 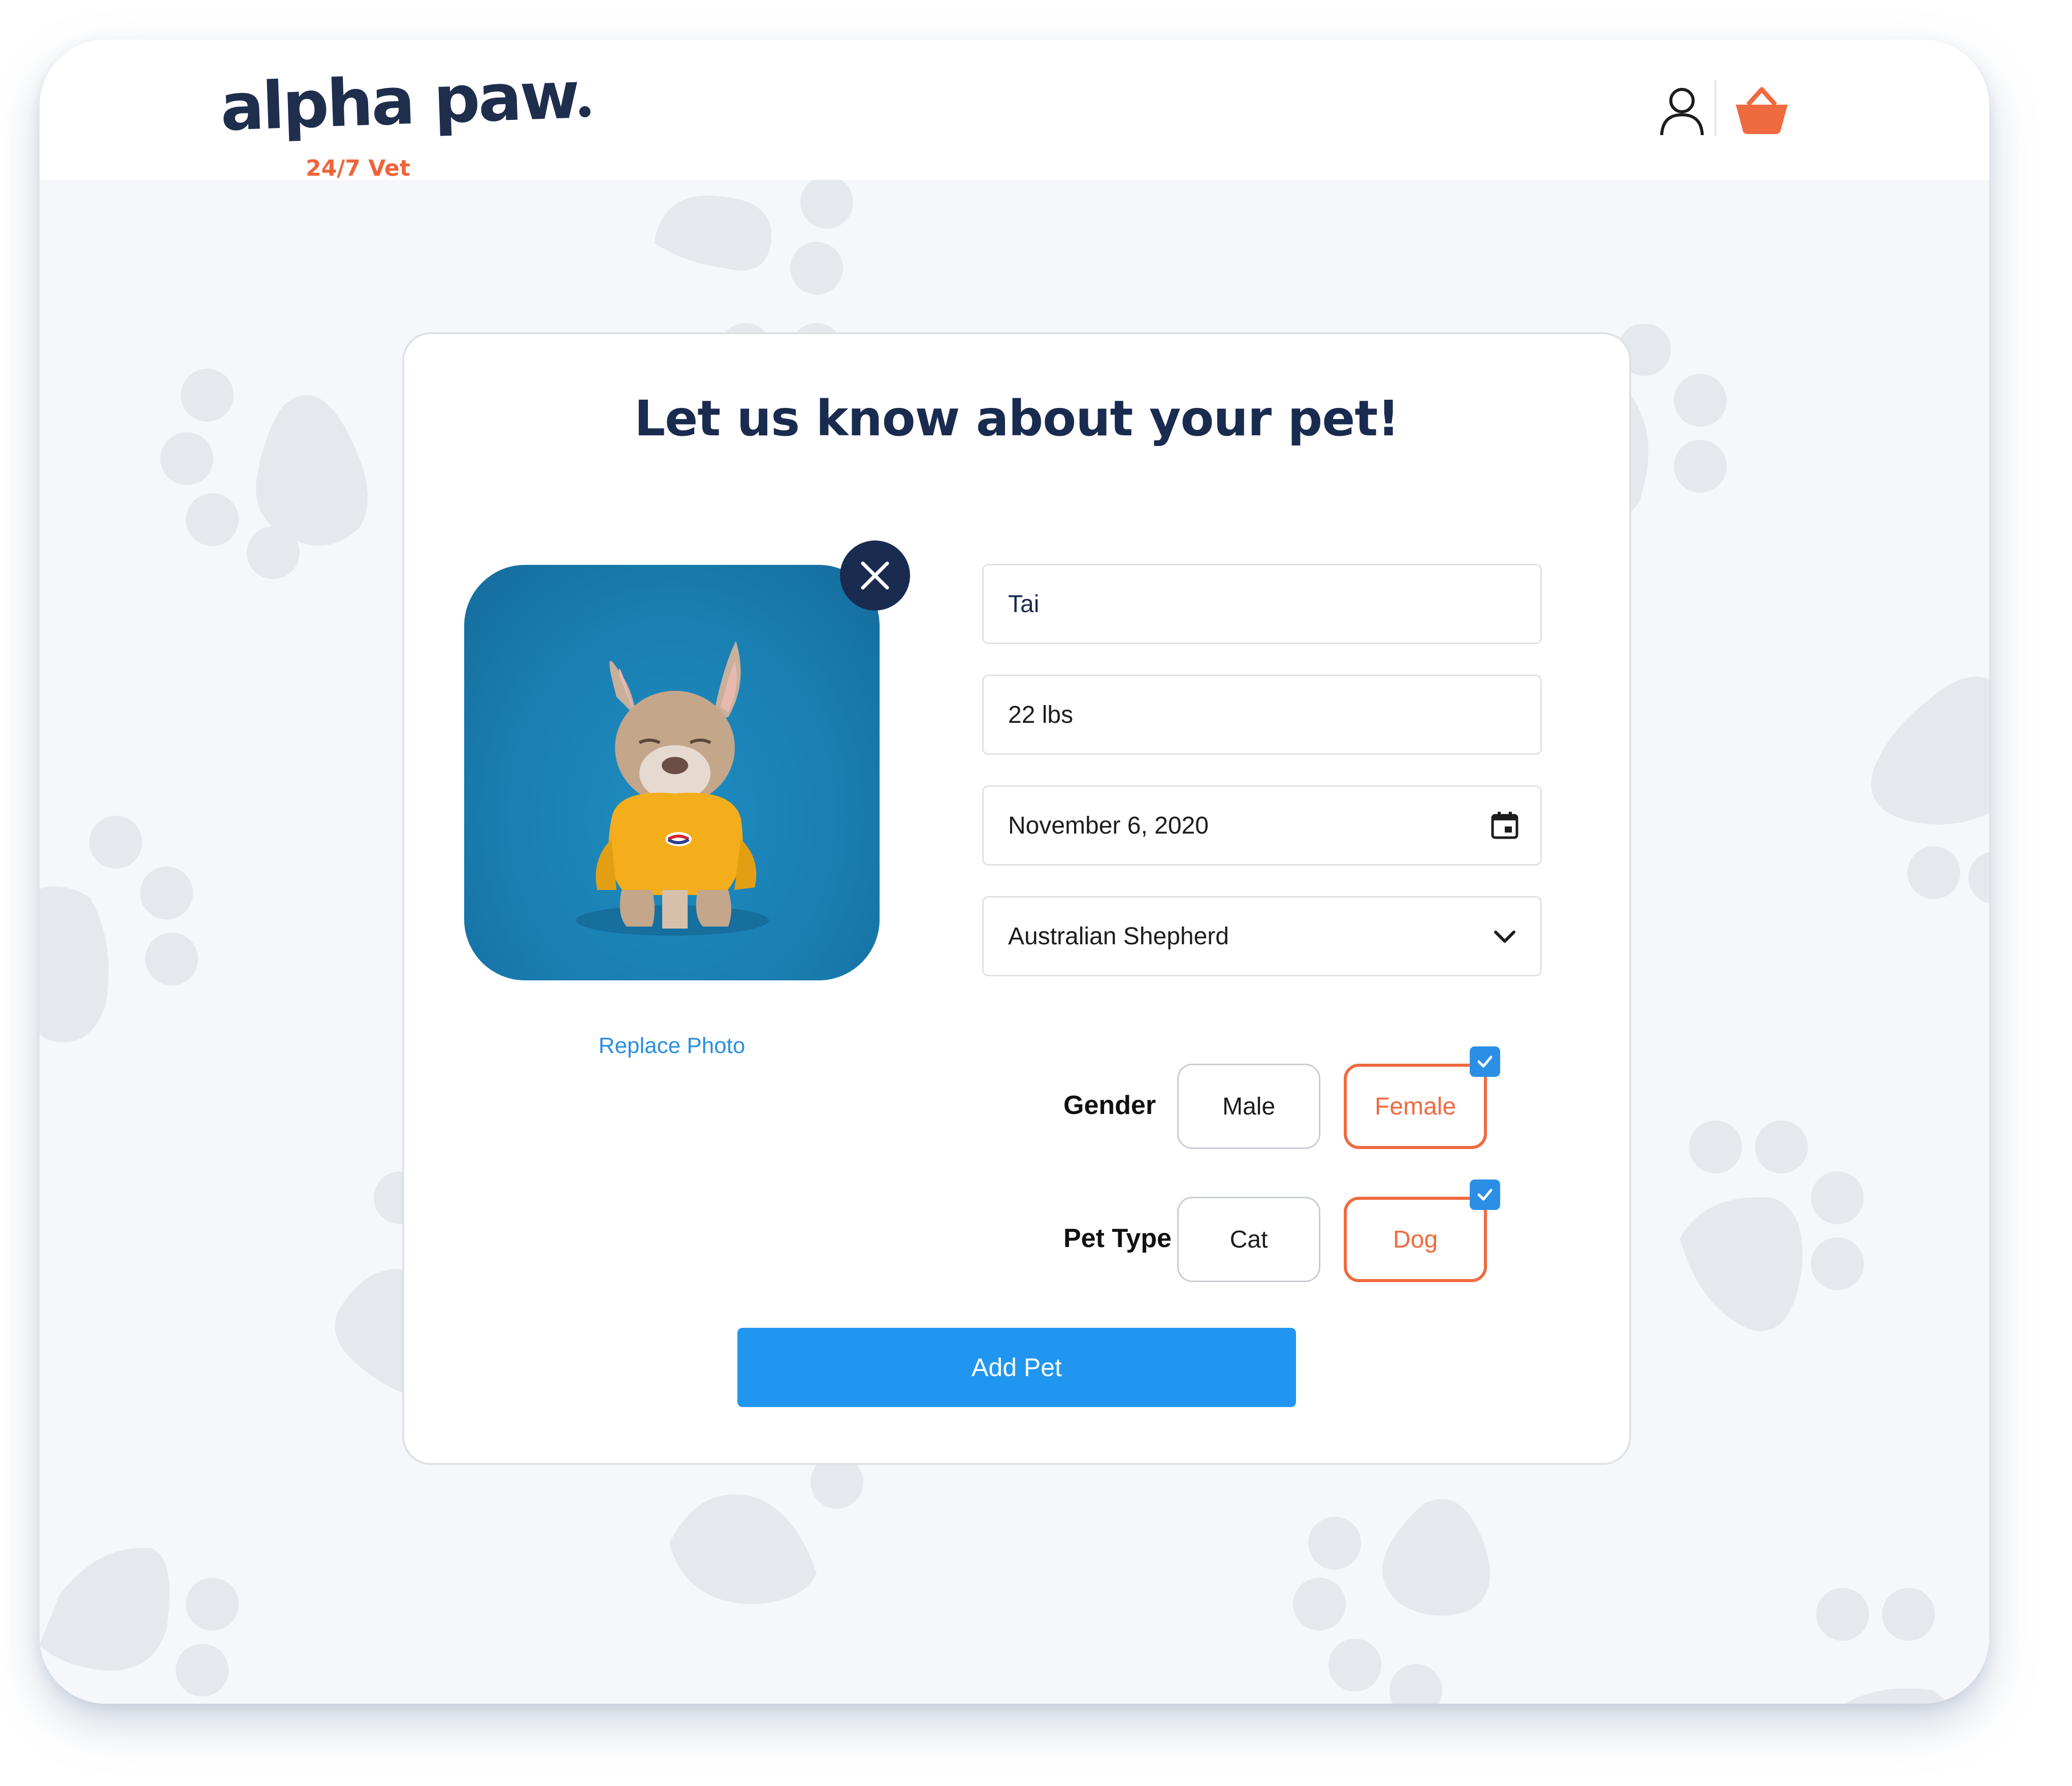 What do you see at coordinates (1262, 936) in the screenshot?
I see `pet-breed-select: Australian Shepherd` at bounding box center [1262, 936].